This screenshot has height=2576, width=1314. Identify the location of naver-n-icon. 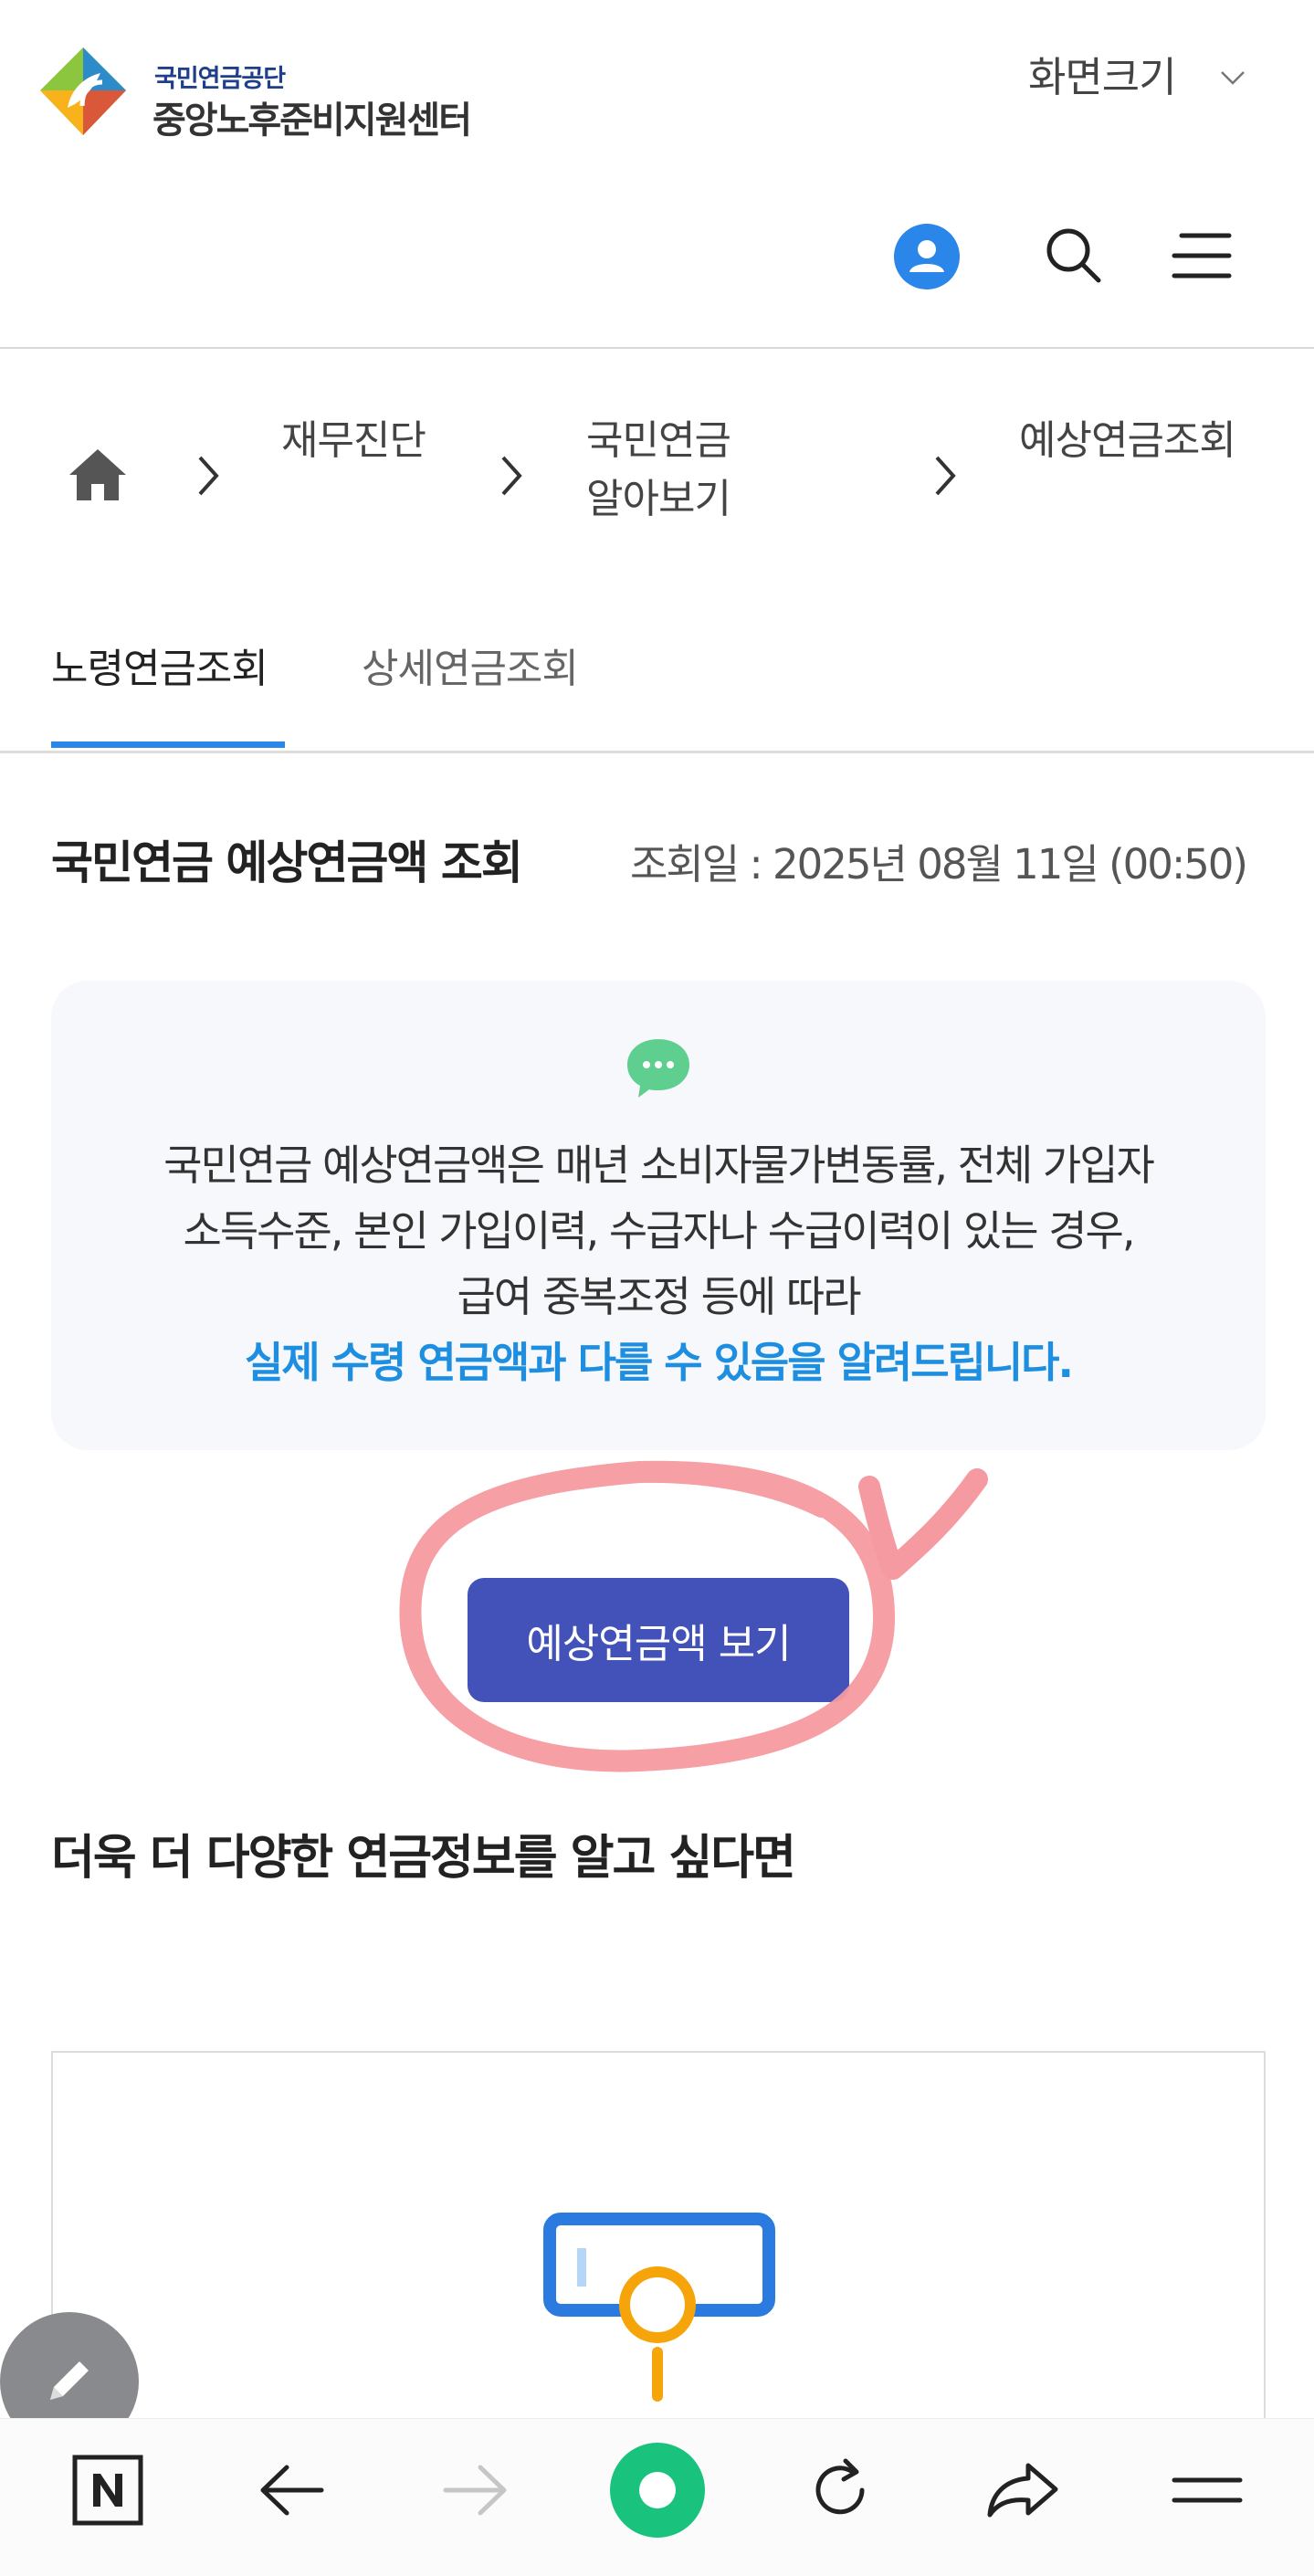
(107, 2490).